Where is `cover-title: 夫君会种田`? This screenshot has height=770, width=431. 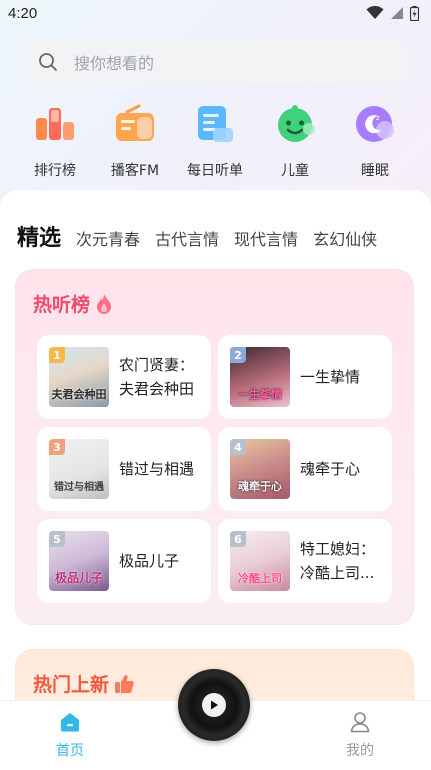 cover-title: 夫君会种田 is located at coordinates (79, 395).